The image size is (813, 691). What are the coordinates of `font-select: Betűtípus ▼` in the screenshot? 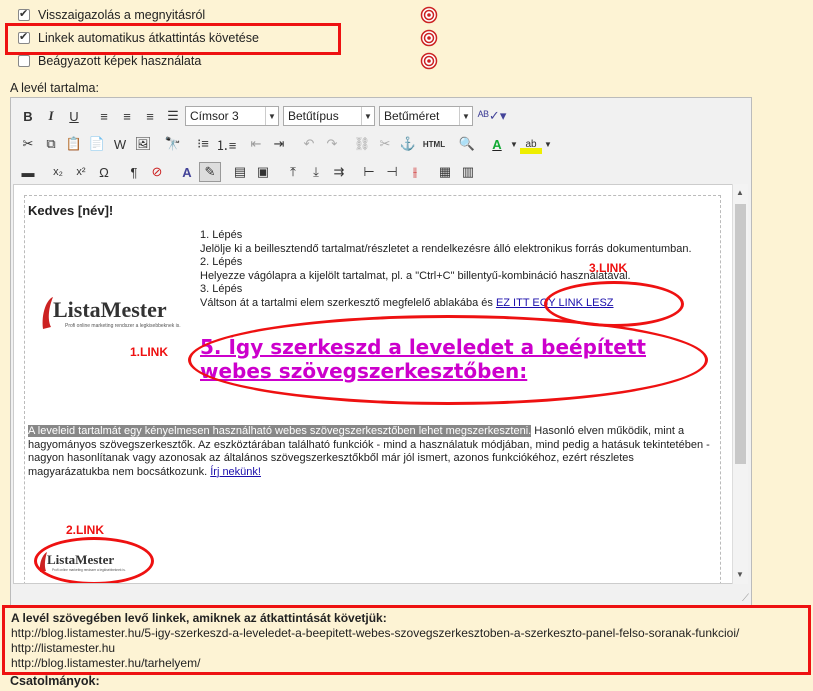 It's located at (329, 116).